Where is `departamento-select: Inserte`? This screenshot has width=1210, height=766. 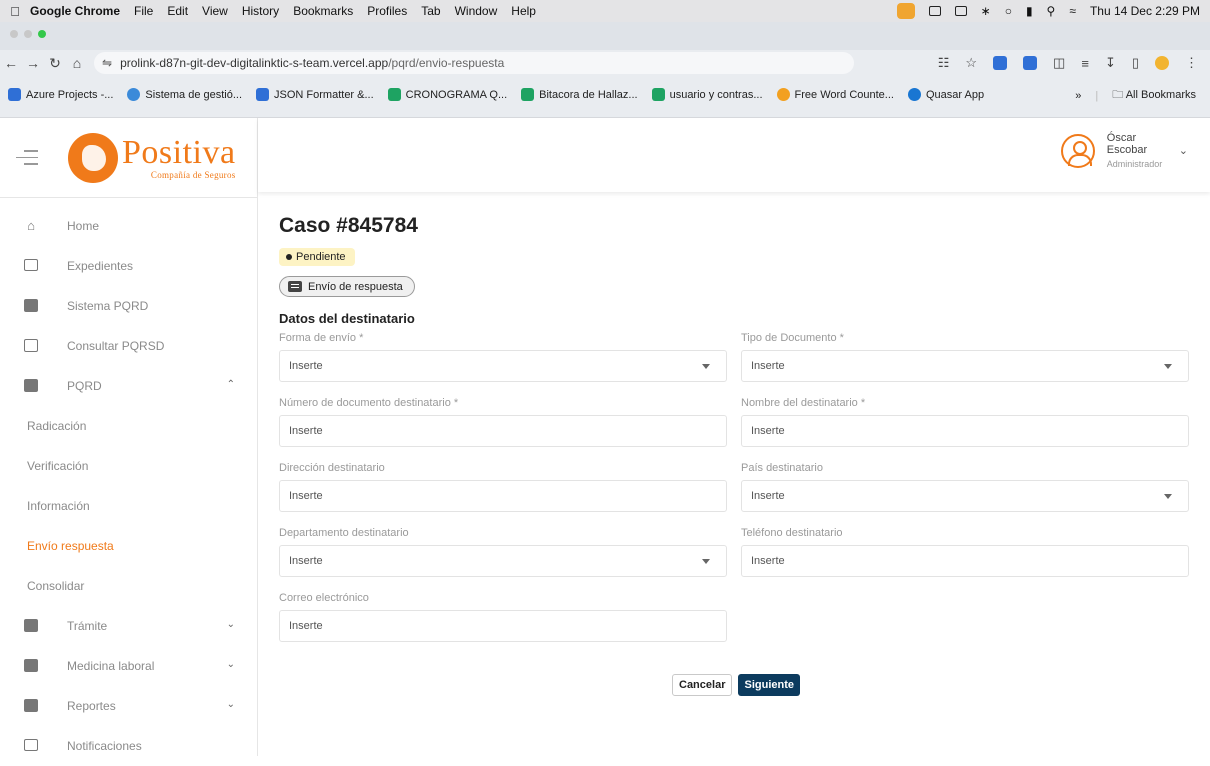 departamento-select: Inserte is located at coordinates (503, 561).